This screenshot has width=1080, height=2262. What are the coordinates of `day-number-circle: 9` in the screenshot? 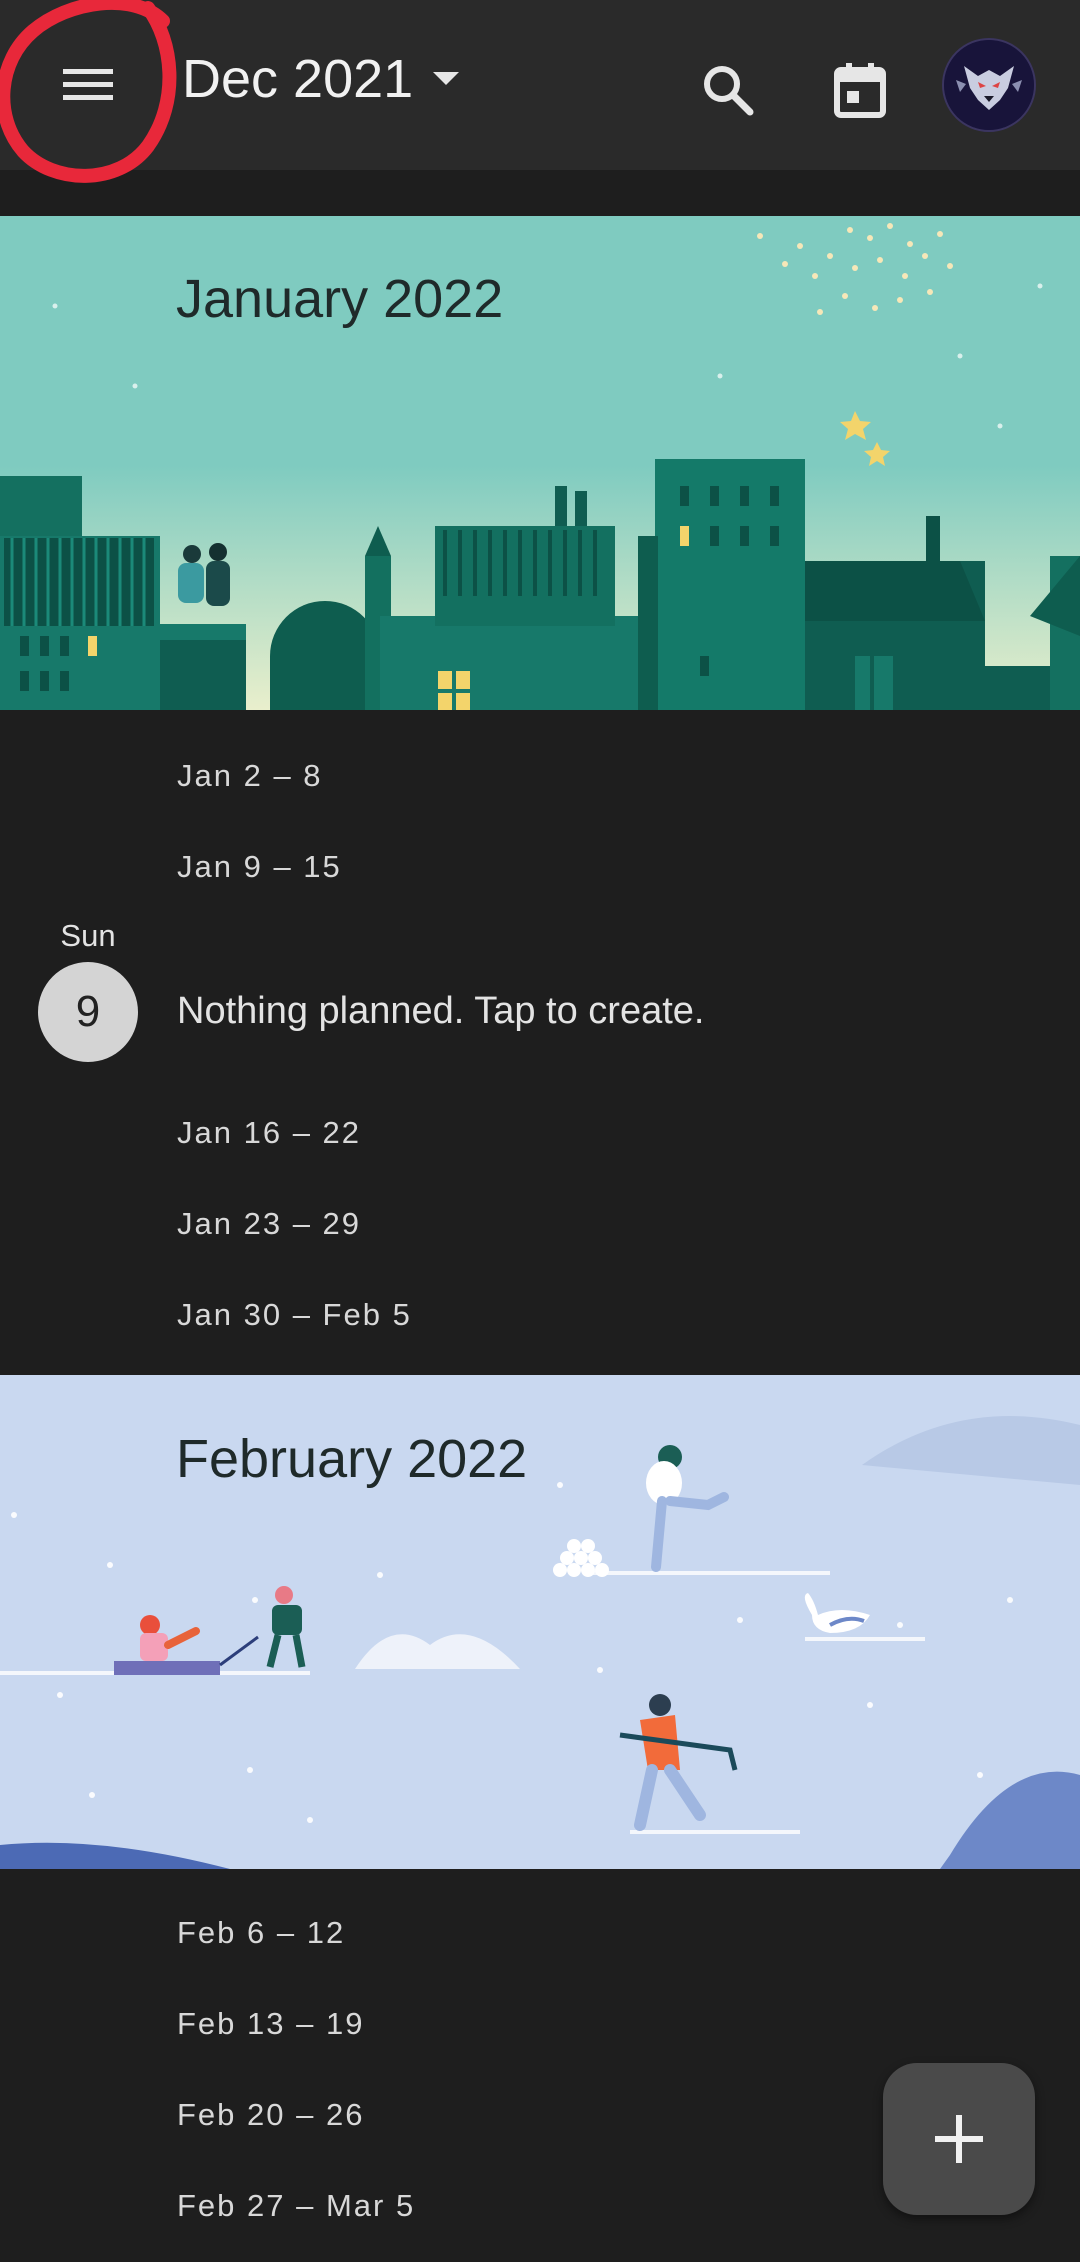 It's located at (88, 1012).